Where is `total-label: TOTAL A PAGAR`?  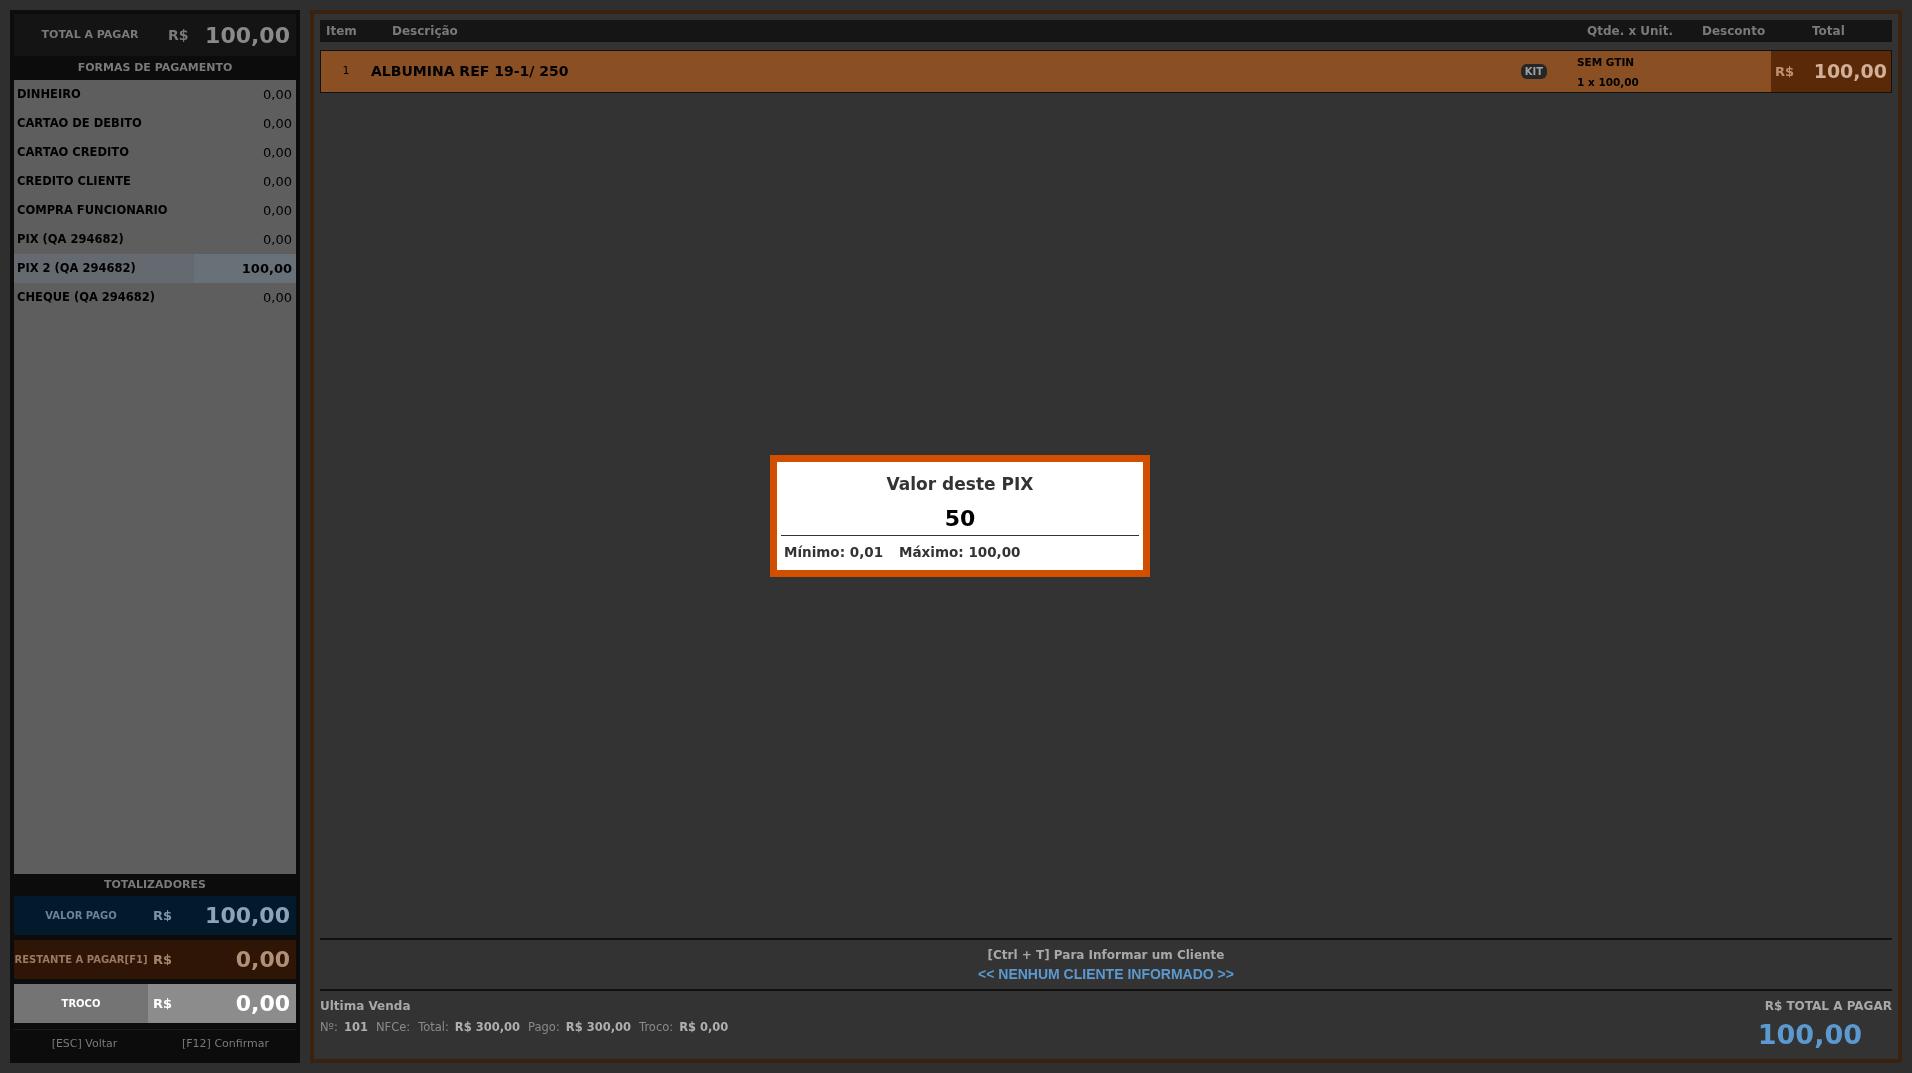
total-label: TOTAL A PAGAR is located at coordinates (90, 34).